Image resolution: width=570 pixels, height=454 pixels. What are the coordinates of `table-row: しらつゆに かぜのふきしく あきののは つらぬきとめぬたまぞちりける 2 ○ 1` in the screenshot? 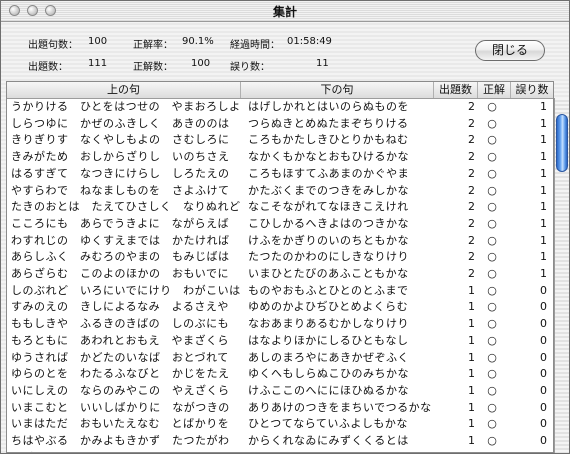 It's located at (280, 124).